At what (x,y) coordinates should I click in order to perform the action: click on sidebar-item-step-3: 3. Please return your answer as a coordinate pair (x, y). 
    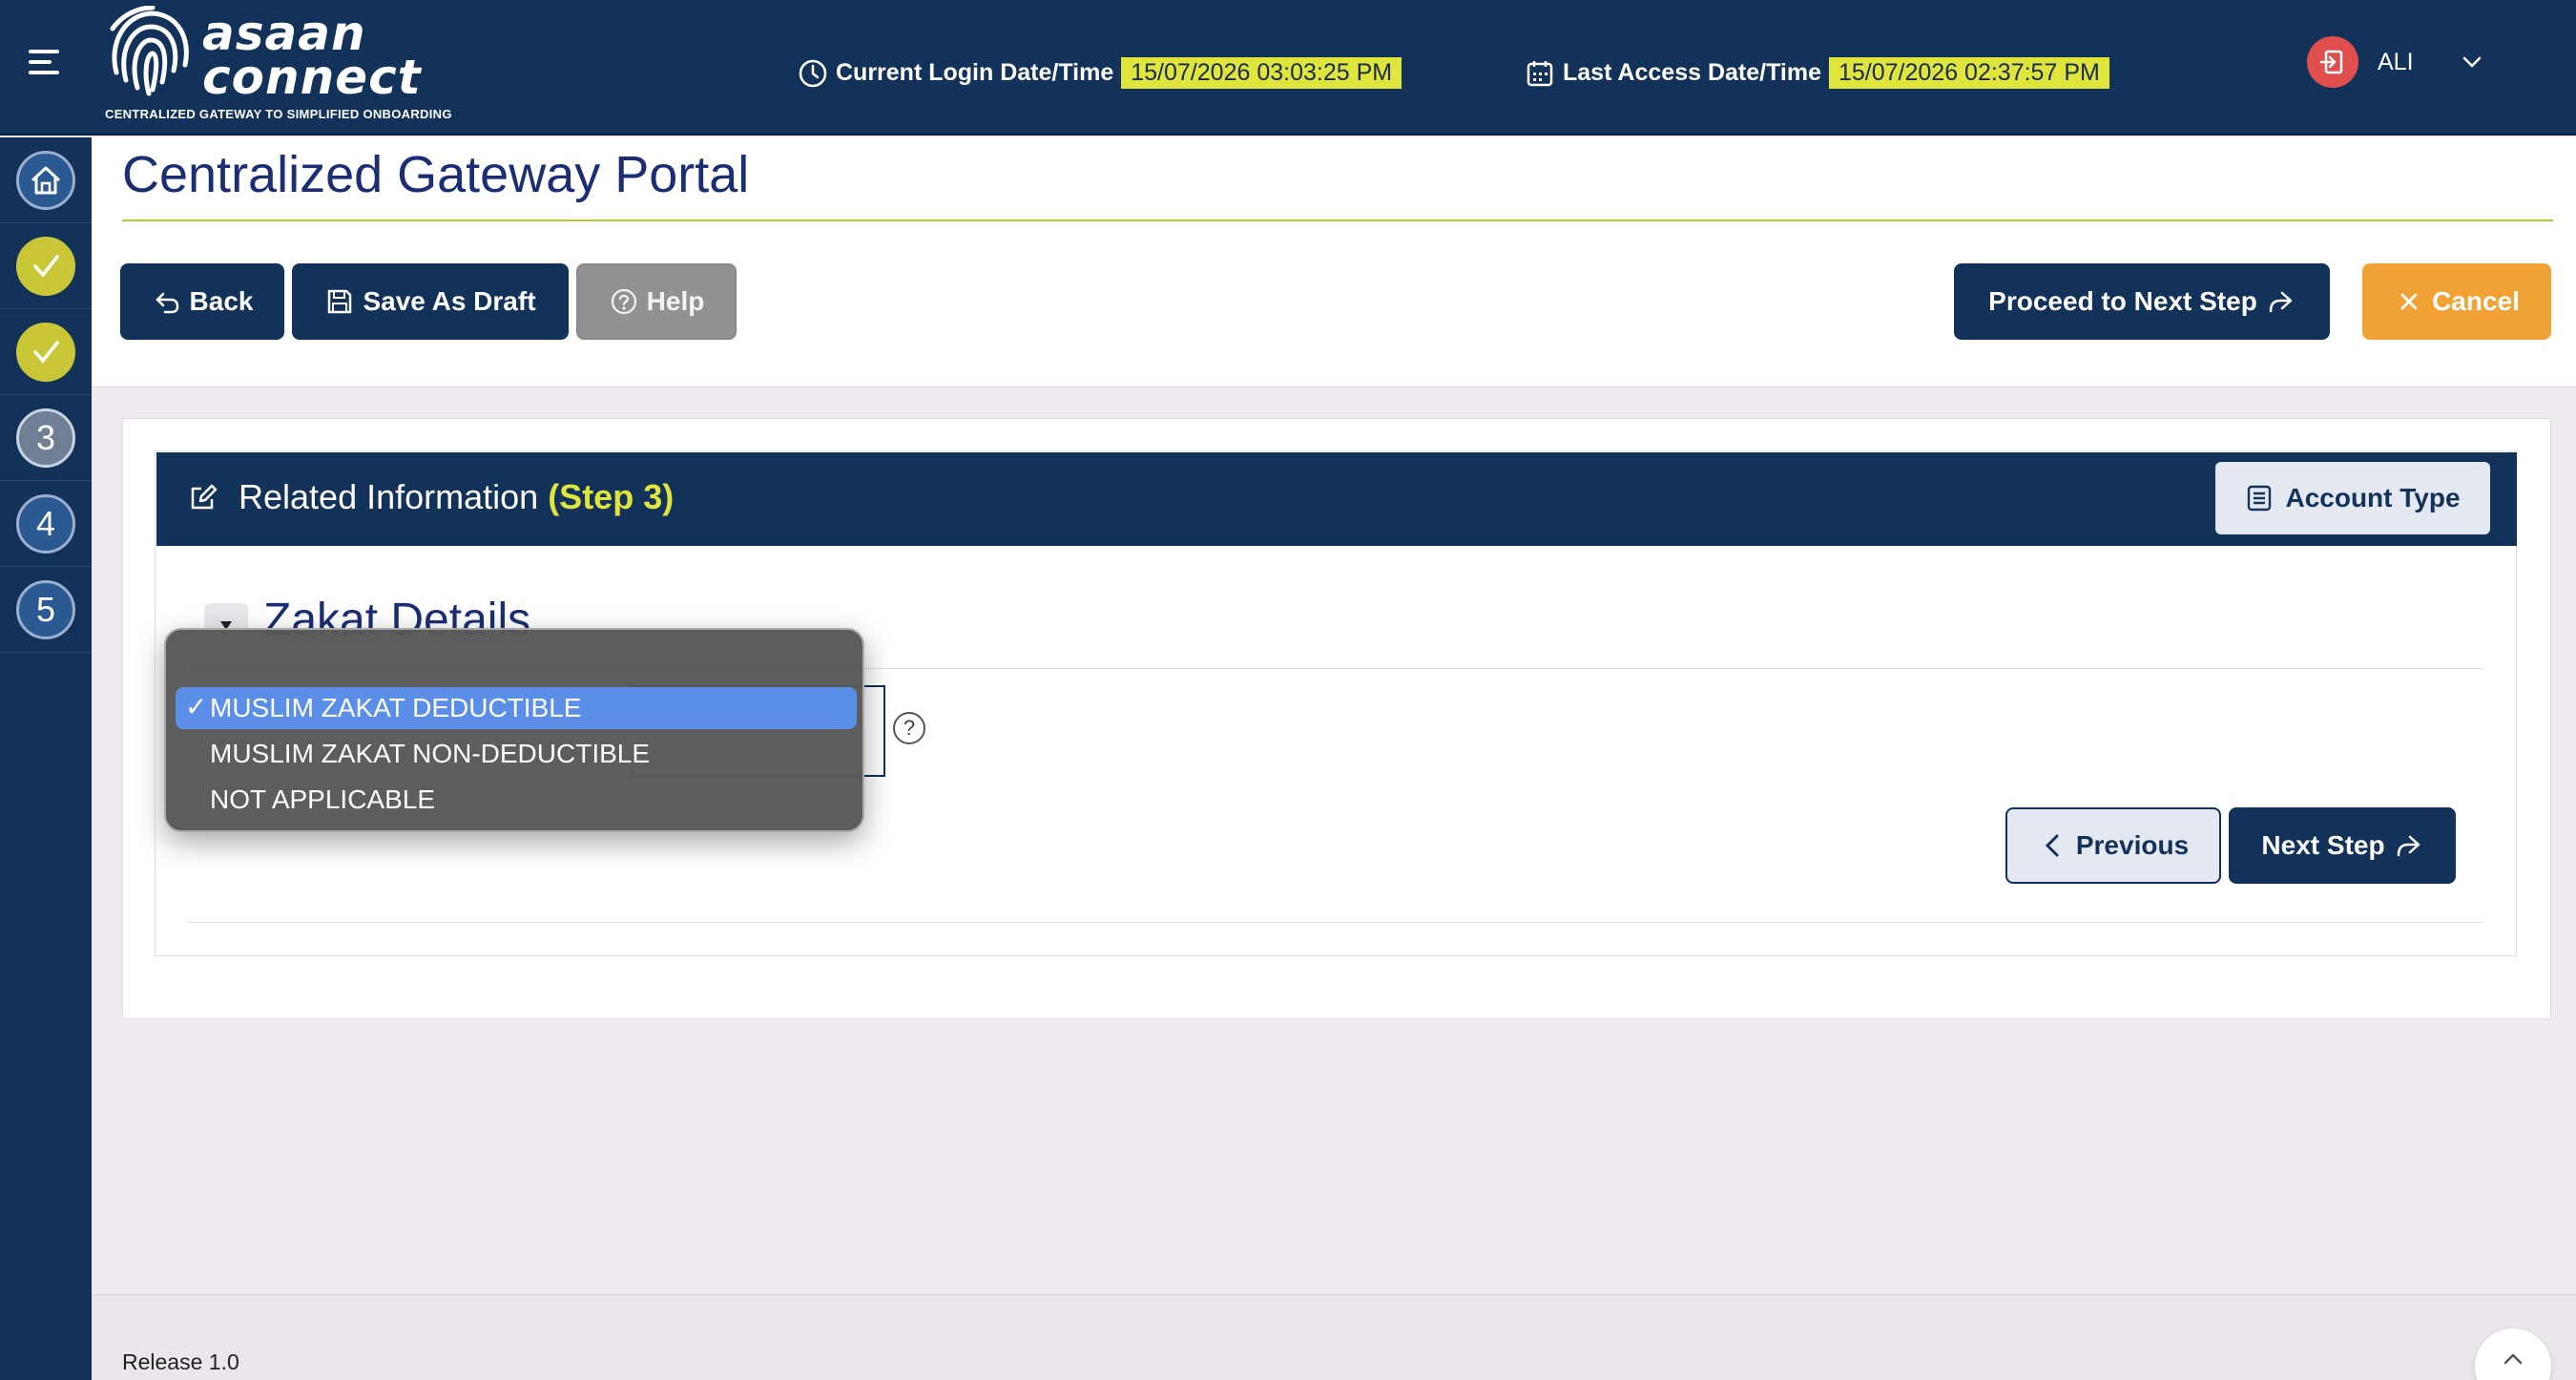
    Looking at the image, I should click on (46, 438).